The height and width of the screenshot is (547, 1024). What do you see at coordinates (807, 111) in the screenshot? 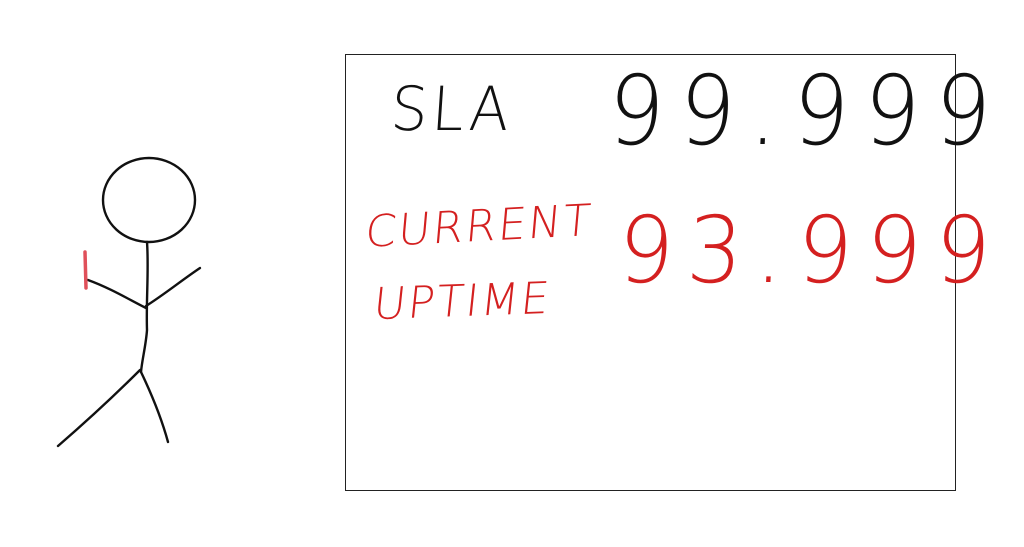
I see `sla-value: 99.999` at bounding box center [807, 111].